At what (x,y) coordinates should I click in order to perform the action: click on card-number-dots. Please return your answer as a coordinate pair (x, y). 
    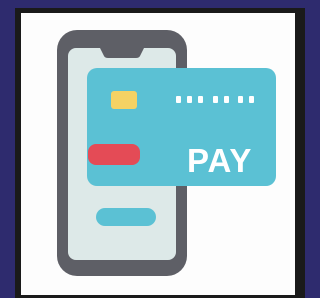
    Looking at the image, I should click on (215, 99).